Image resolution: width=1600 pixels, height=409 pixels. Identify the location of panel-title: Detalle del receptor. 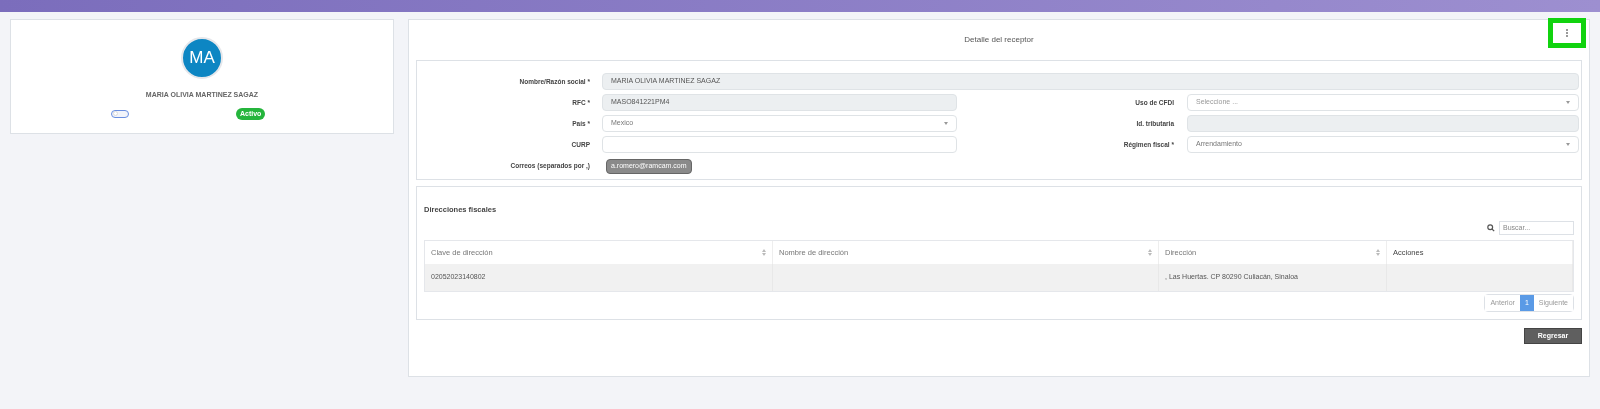
(999, 40).